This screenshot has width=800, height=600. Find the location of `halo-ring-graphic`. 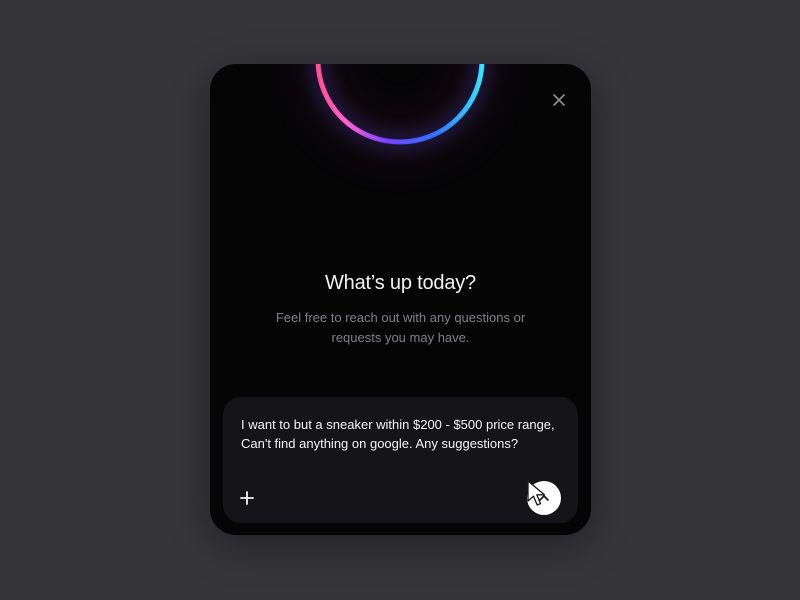

halo-ring-graphic is located at coordinates (400, 104).